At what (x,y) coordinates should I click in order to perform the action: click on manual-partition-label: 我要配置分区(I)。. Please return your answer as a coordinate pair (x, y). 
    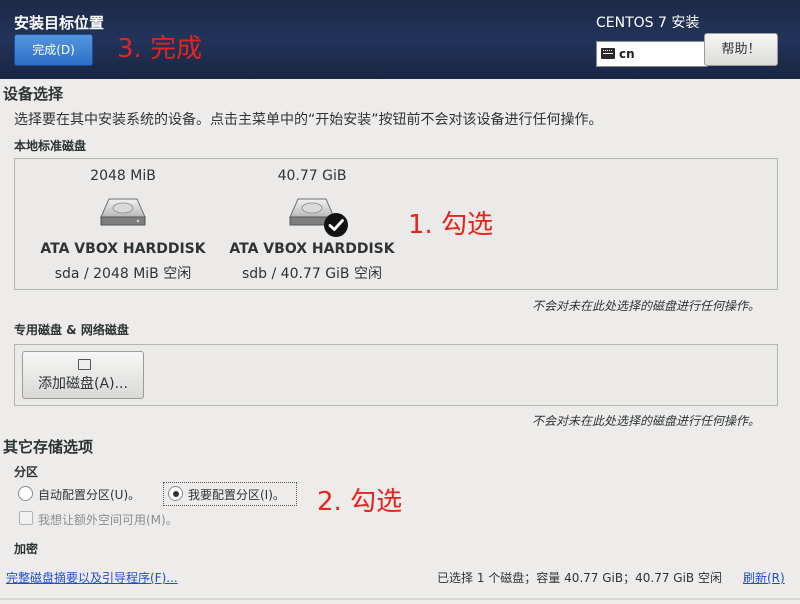
    Looking at the image, I should click on (236, 495).